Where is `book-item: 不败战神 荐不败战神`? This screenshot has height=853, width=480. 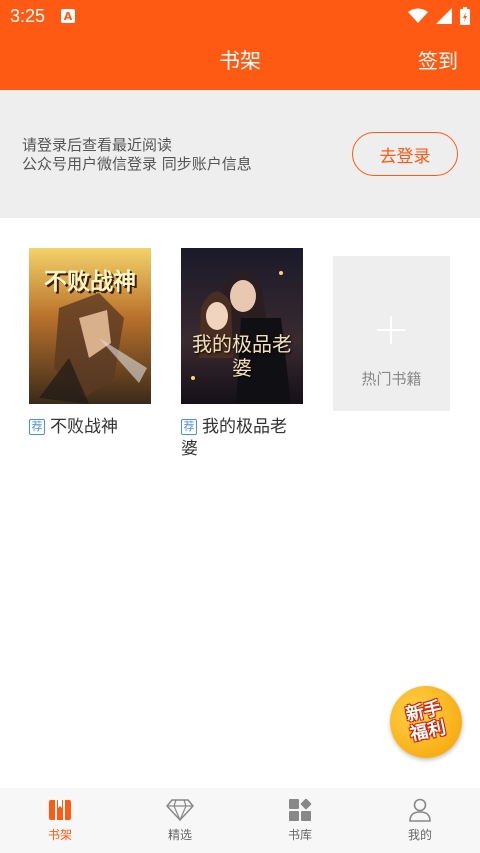 book-item: 不败战神 荐不败战神 is located at coordinates (90, 343).